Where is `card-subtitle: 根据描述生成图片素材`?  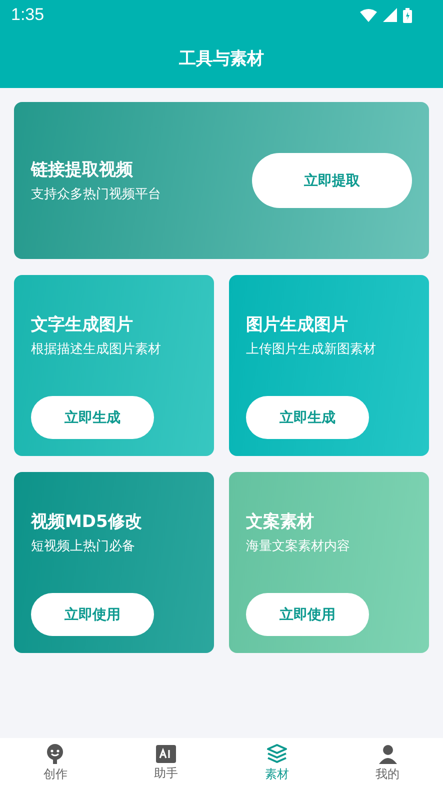 card-subtitle: 根据描述生成图片素材 is located at coordinates (96, 349).